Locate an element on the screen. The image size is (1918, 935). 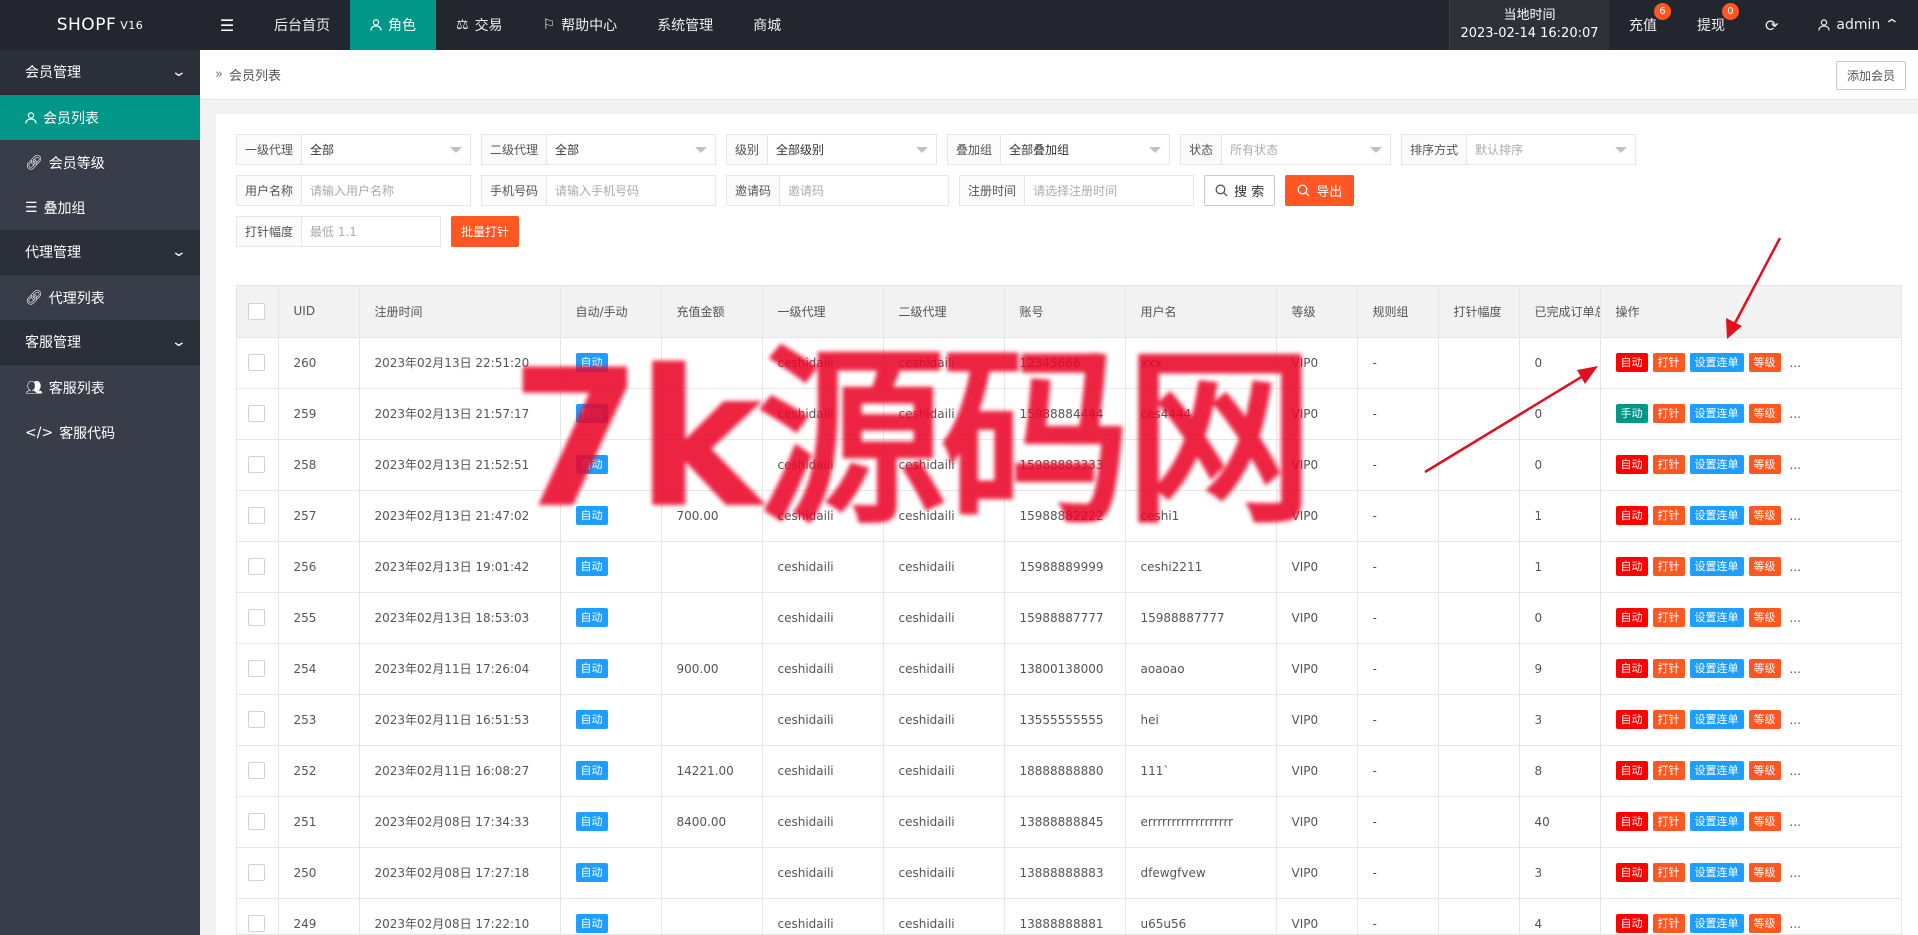
top-nav-item-1: 角色 is located at coordinates (393, 25).